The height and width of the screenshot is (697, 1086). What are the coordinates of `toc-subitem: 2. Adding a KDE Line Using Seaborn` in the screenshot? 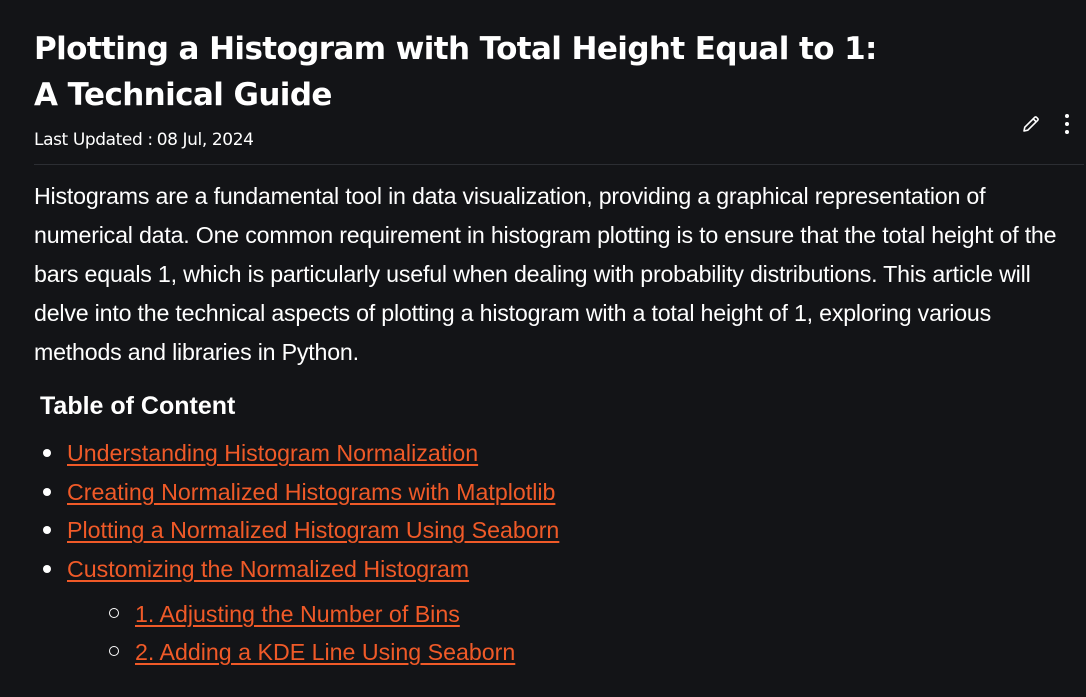 It's located at (308, 652).